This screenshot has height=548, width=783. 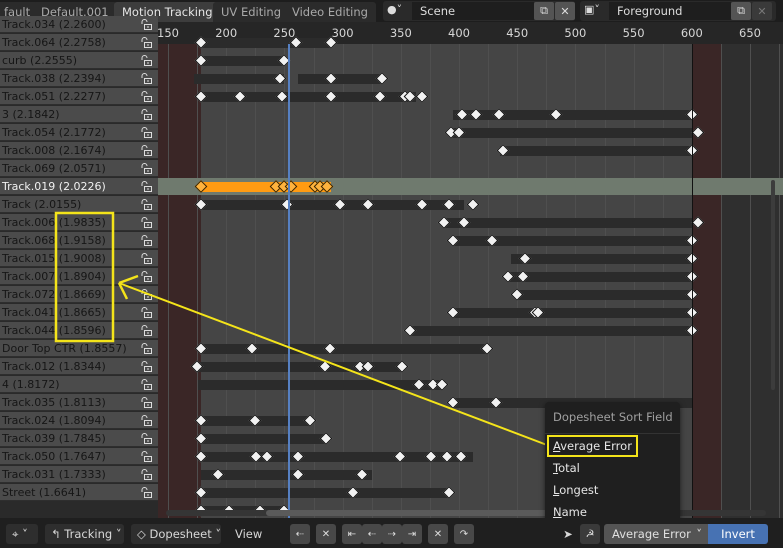 What do you see at coordinates (597, 11) in the screenshot?
I see `view-layer-icon: ▣˅` at bounding box center [597, 11].